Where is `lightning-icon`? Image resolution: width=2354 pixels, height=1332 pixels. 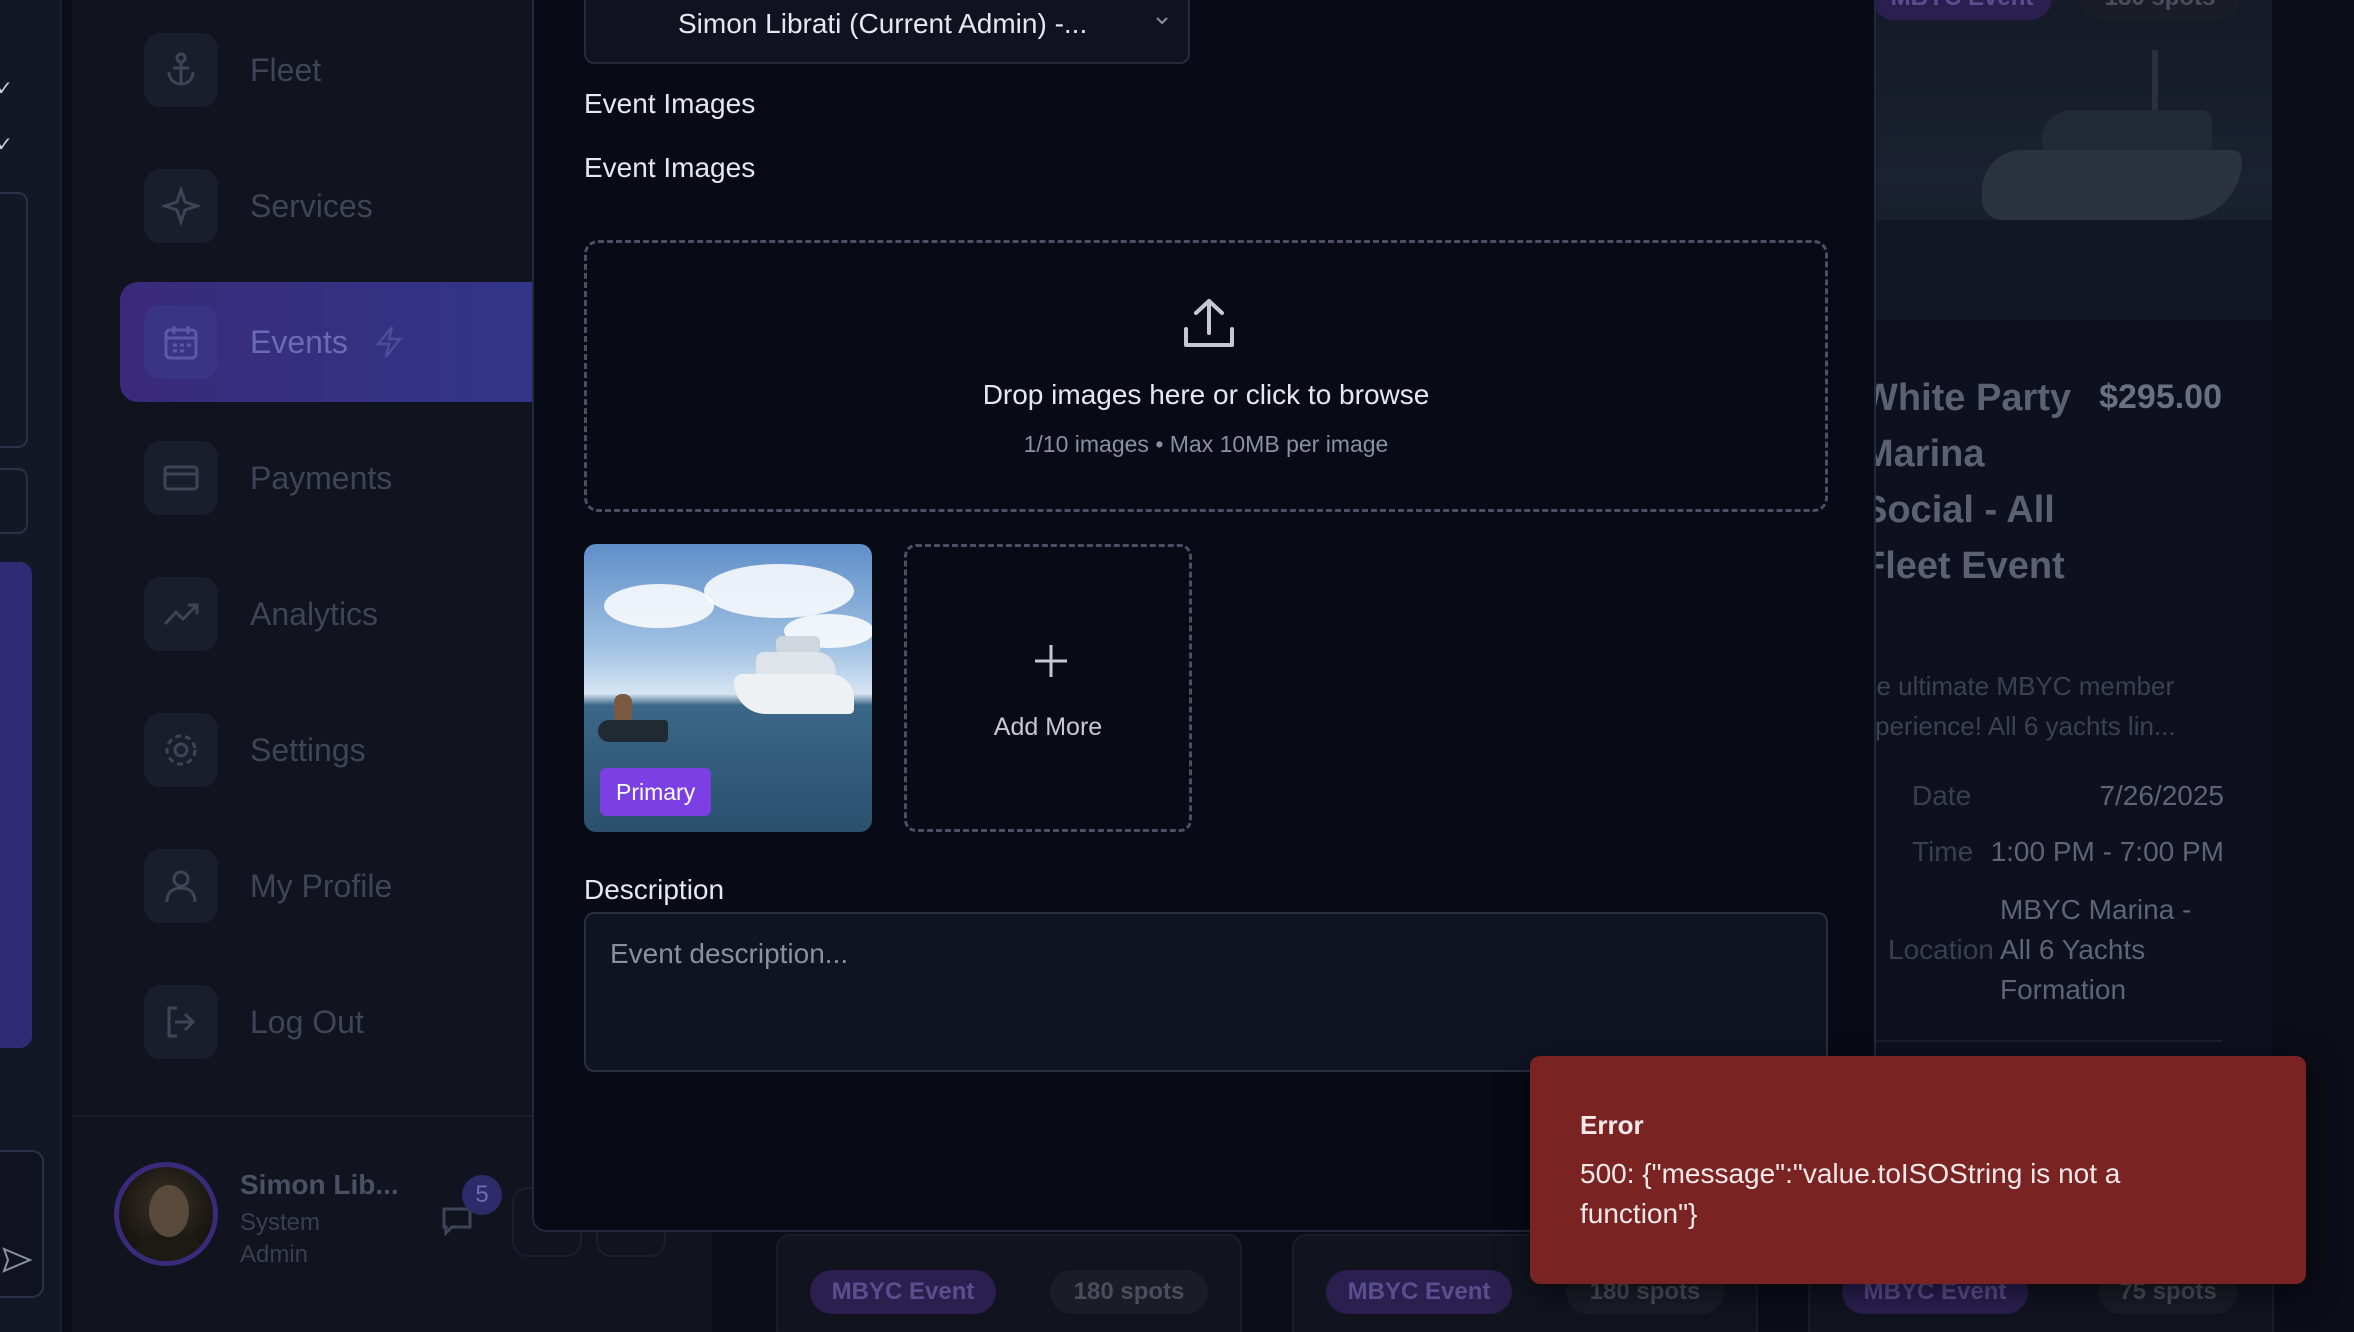
lightning-icon is located at coordinates (389, 342).